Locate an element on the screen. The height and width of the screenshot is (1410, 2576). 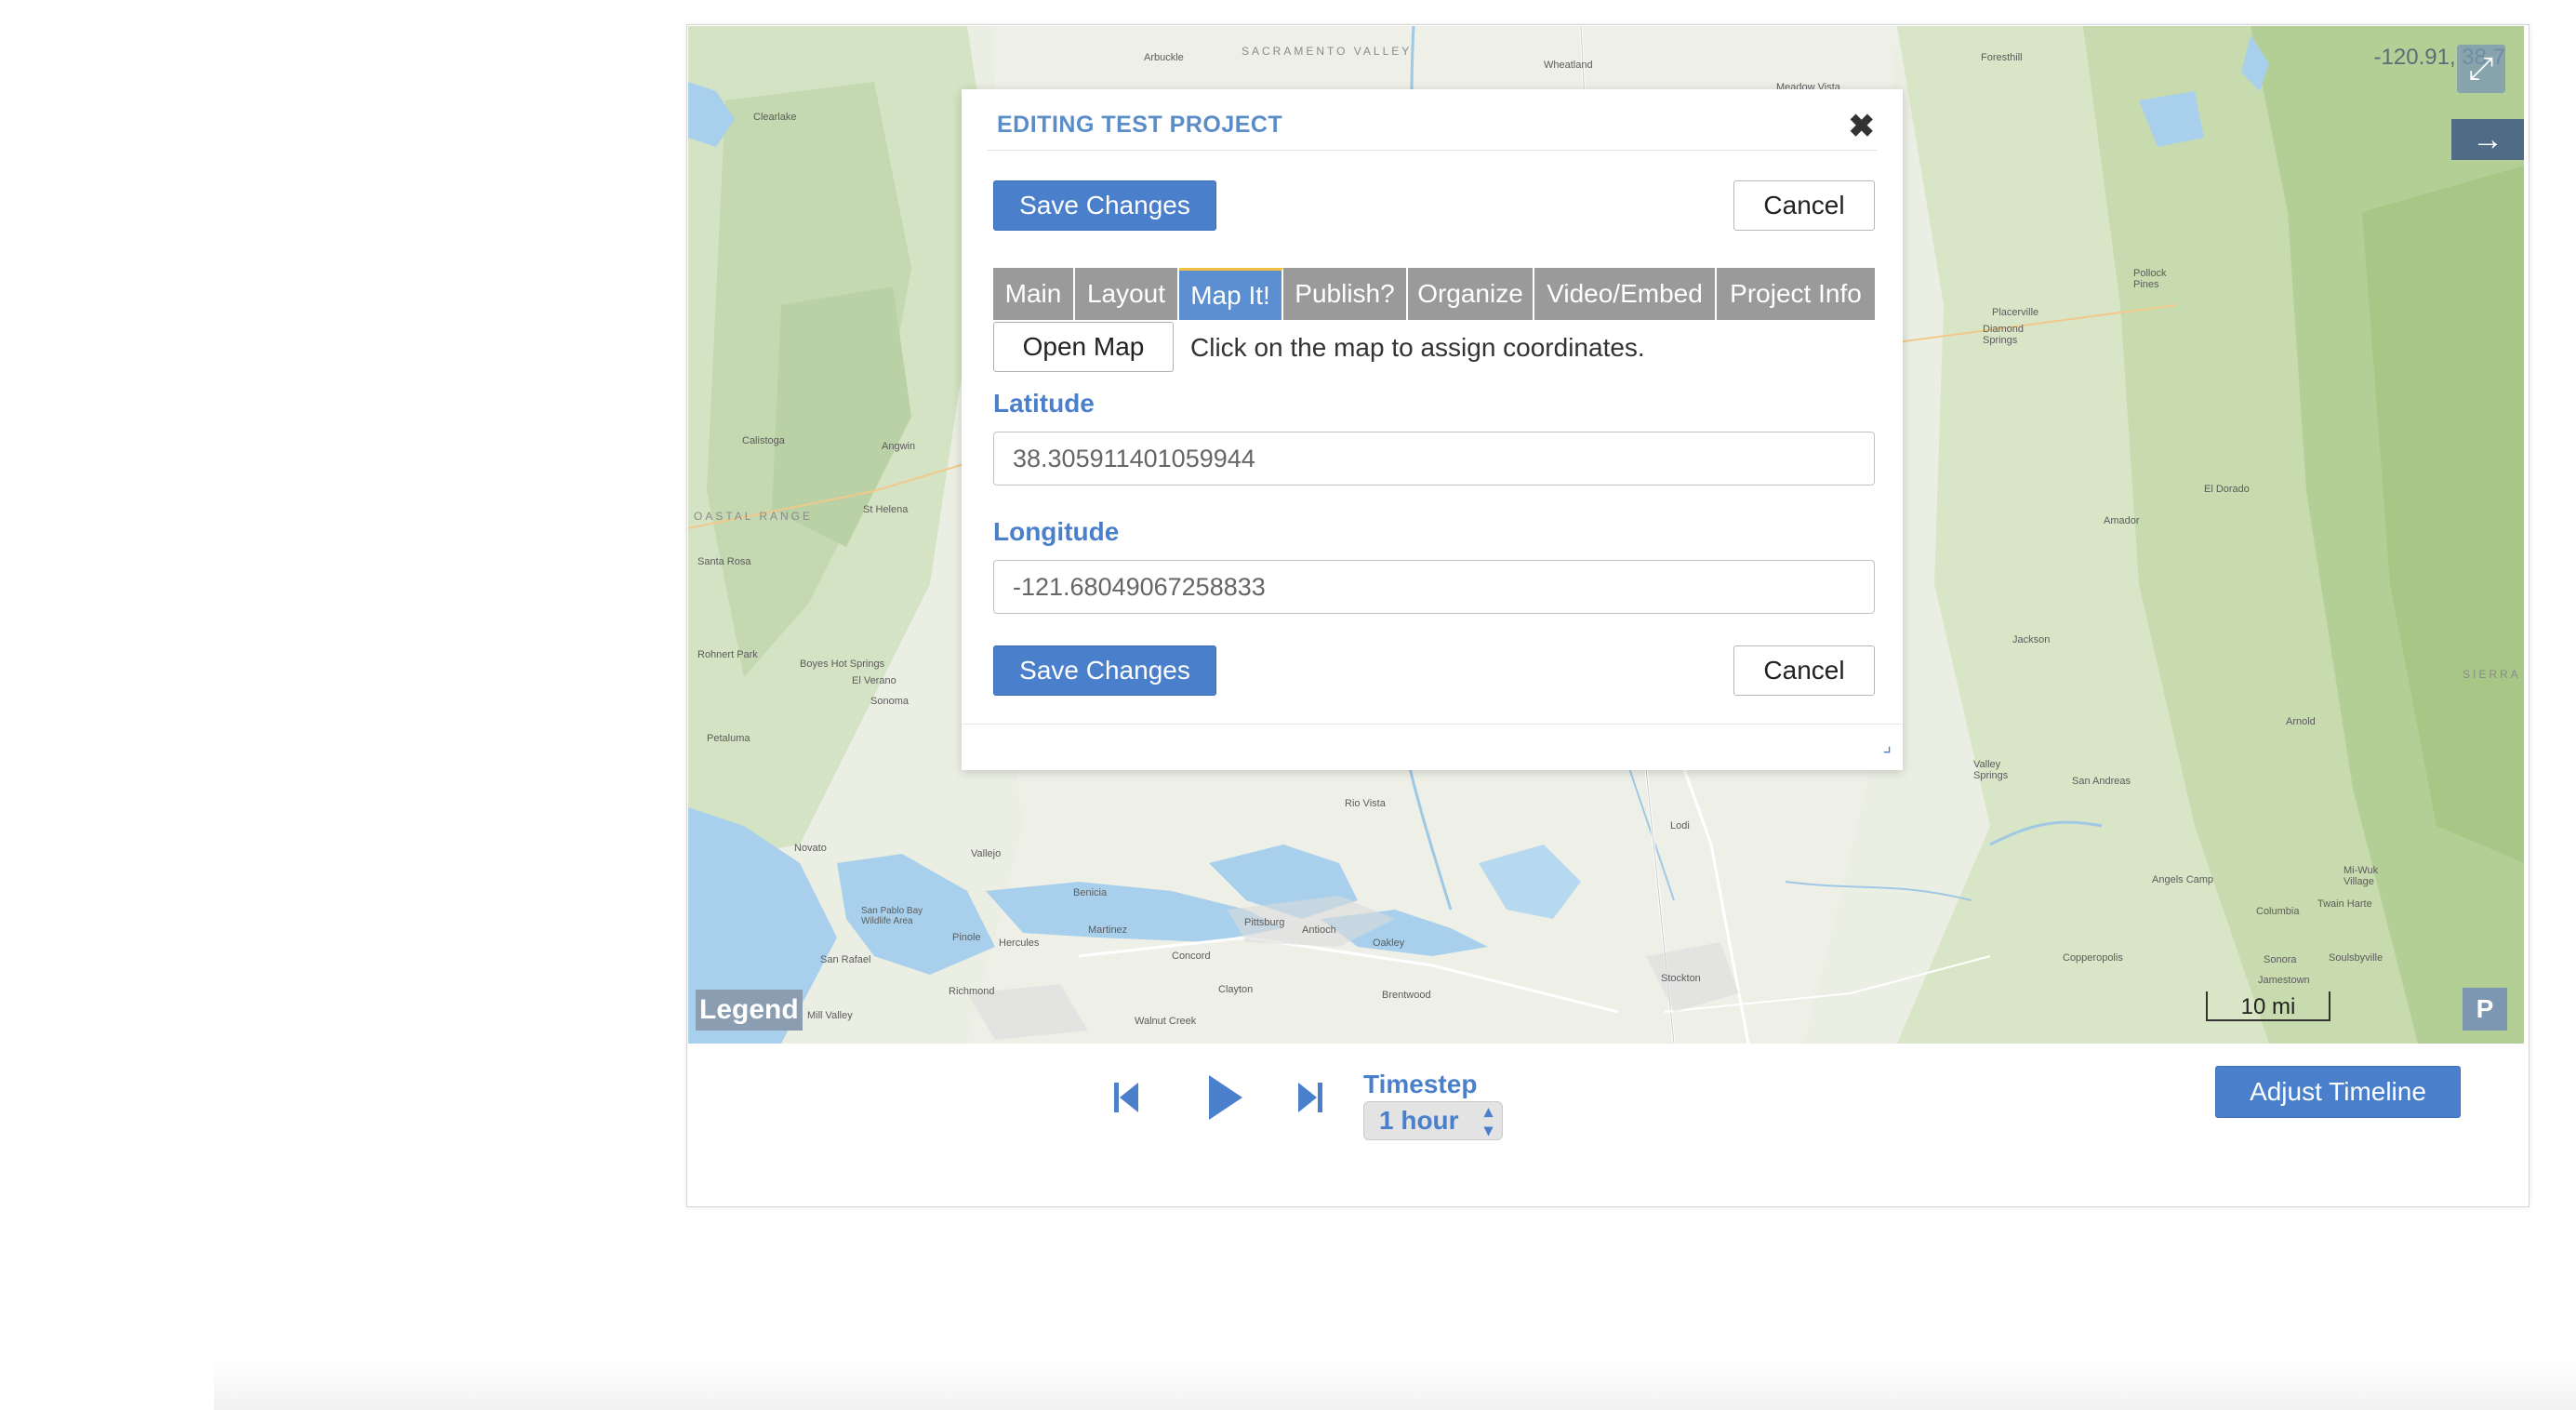
page-bottom-shadow is located at coordinates (1395, 1384).